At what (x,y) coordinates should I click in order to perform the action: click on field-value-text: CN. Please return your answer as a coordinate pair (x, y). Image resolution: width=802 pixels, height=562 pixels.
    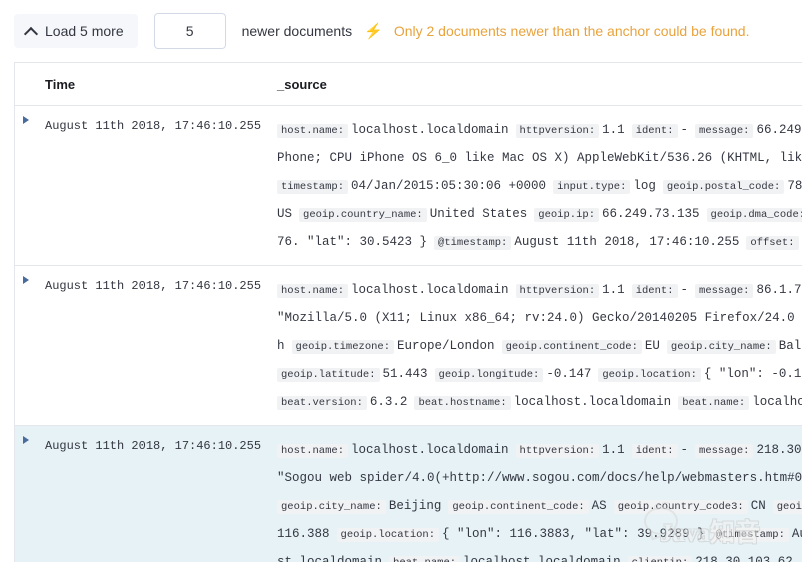
    Looking at the image, I should click on (758, 506).